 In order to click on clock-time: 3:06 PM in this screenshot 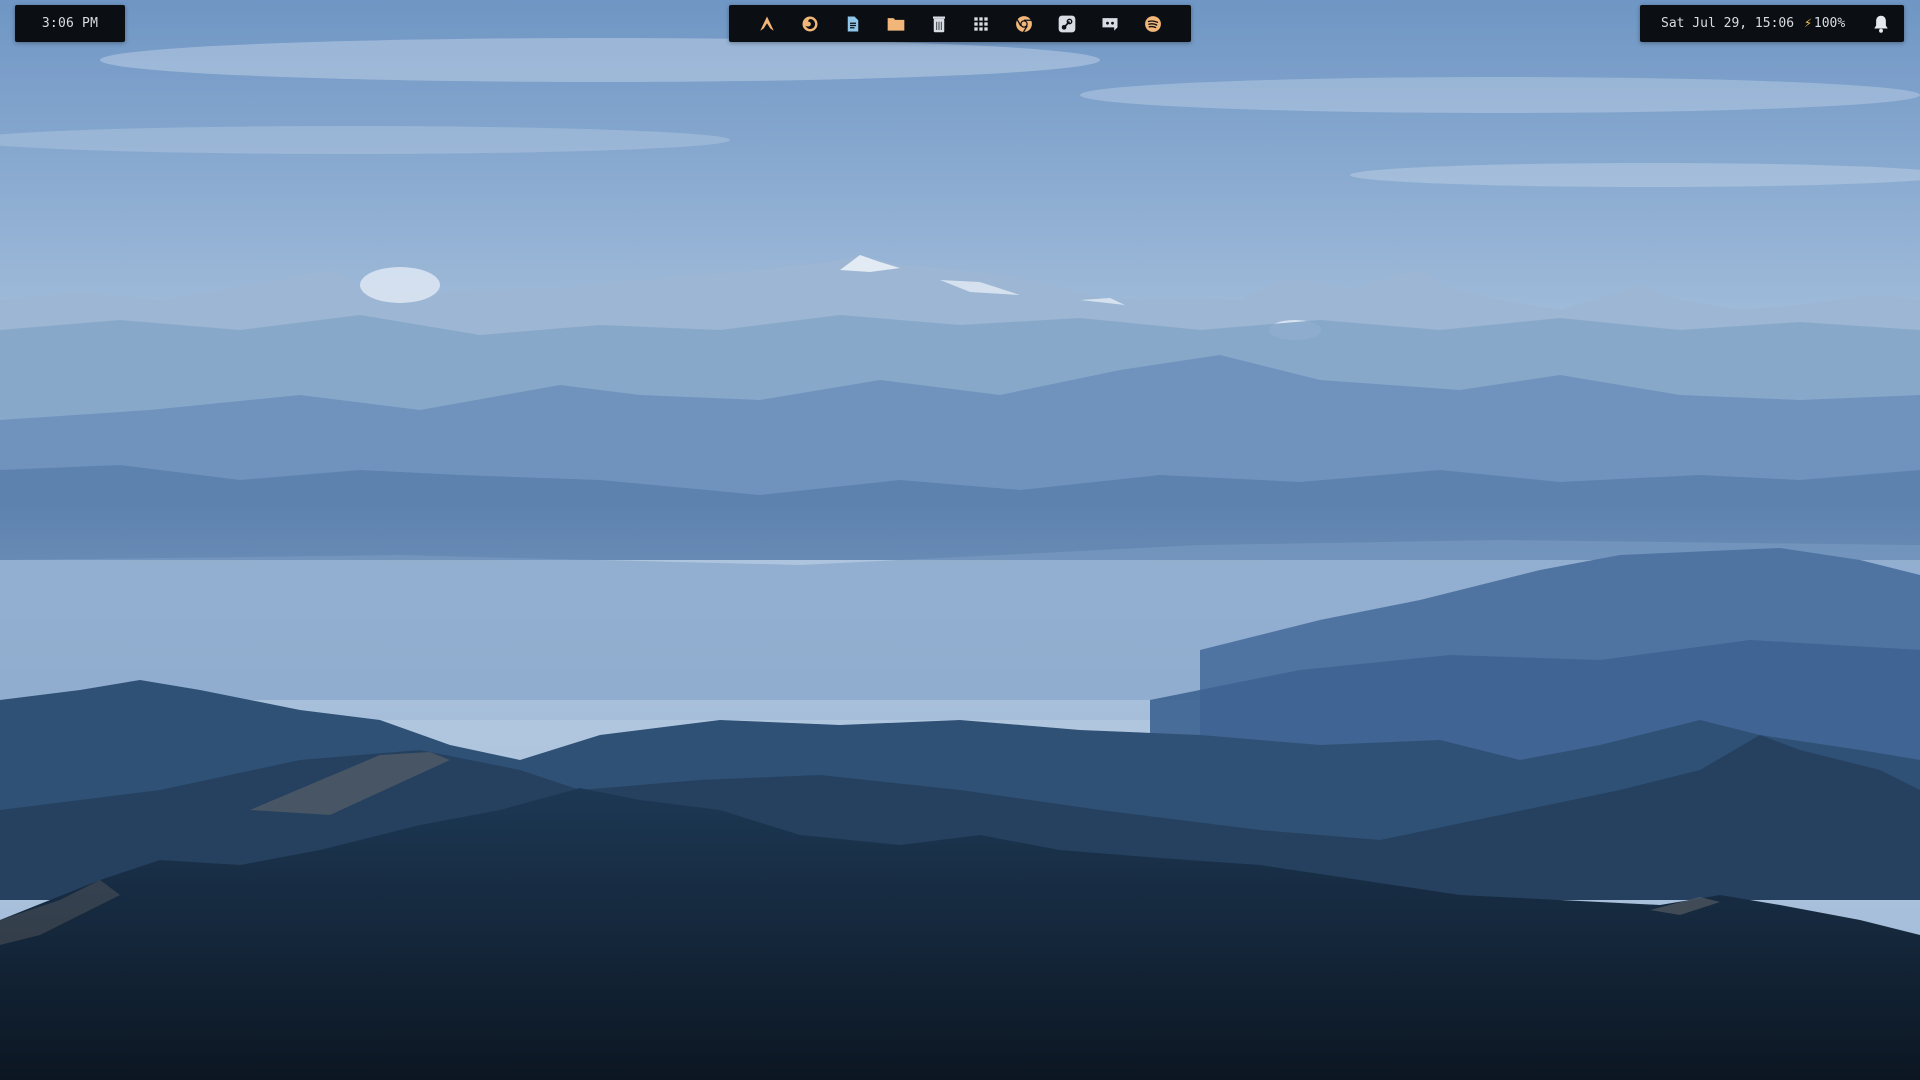, I will do `click(70, 23)`.